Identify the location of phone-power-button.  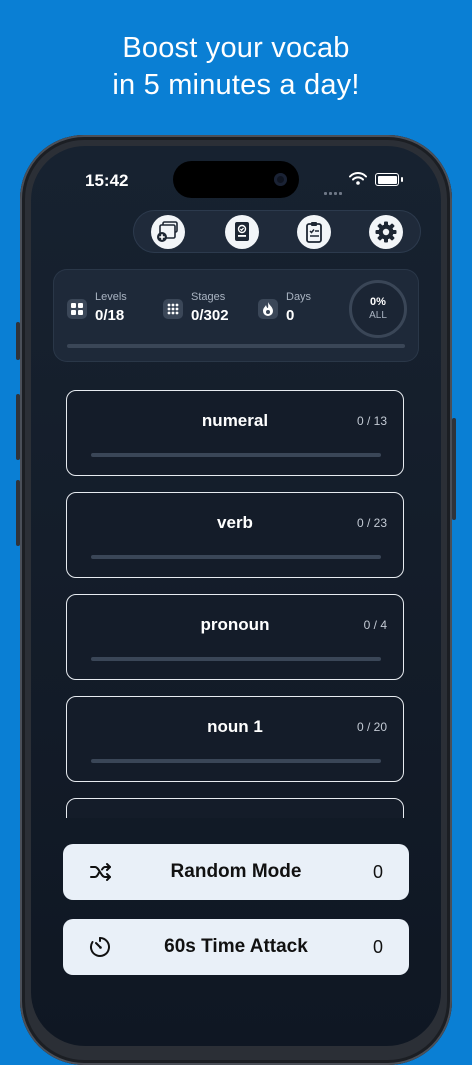
(454, 469).